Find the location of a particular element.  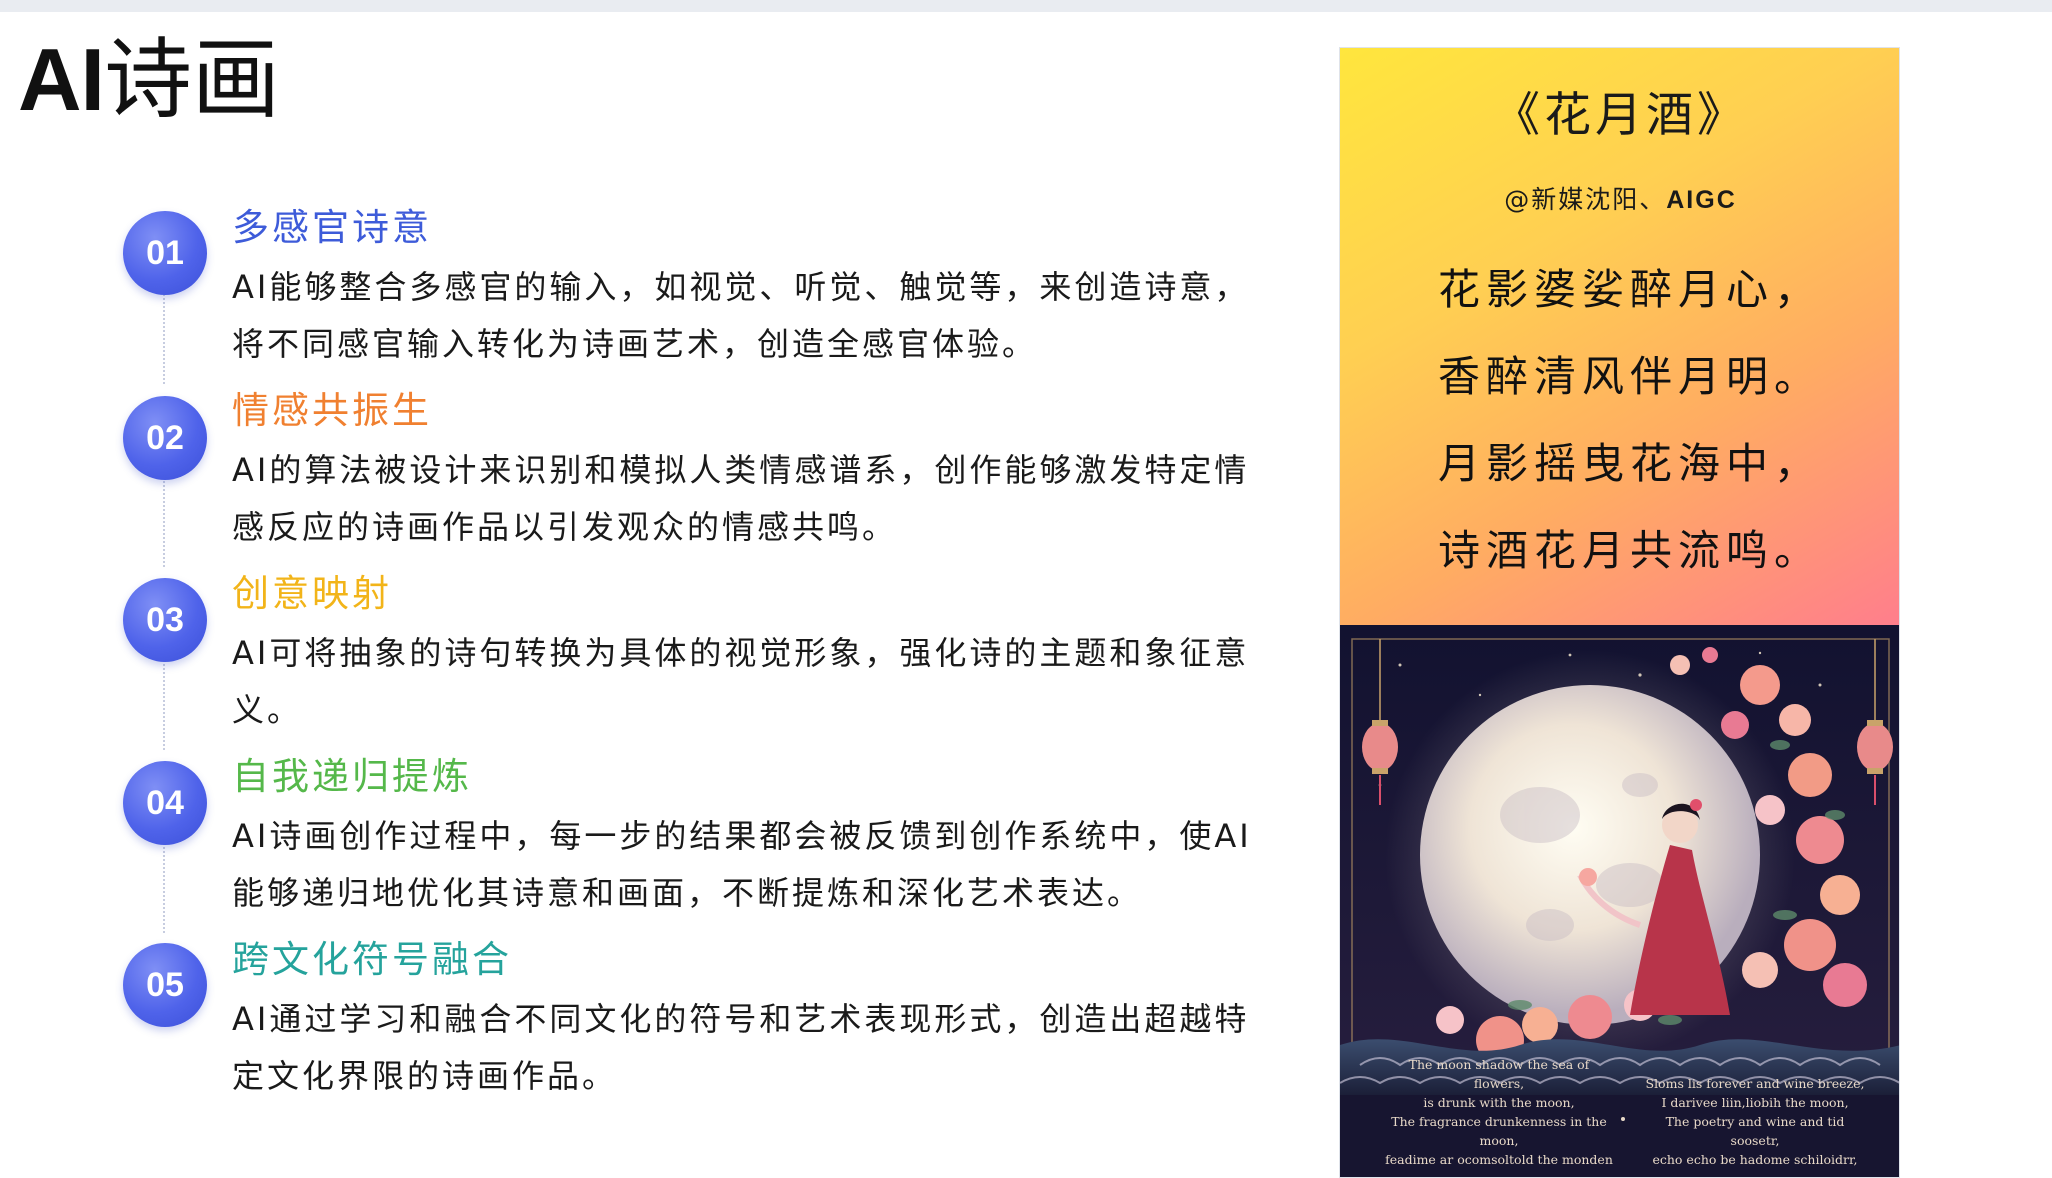

number-badge: 01 is located at coordinates (165, 253).